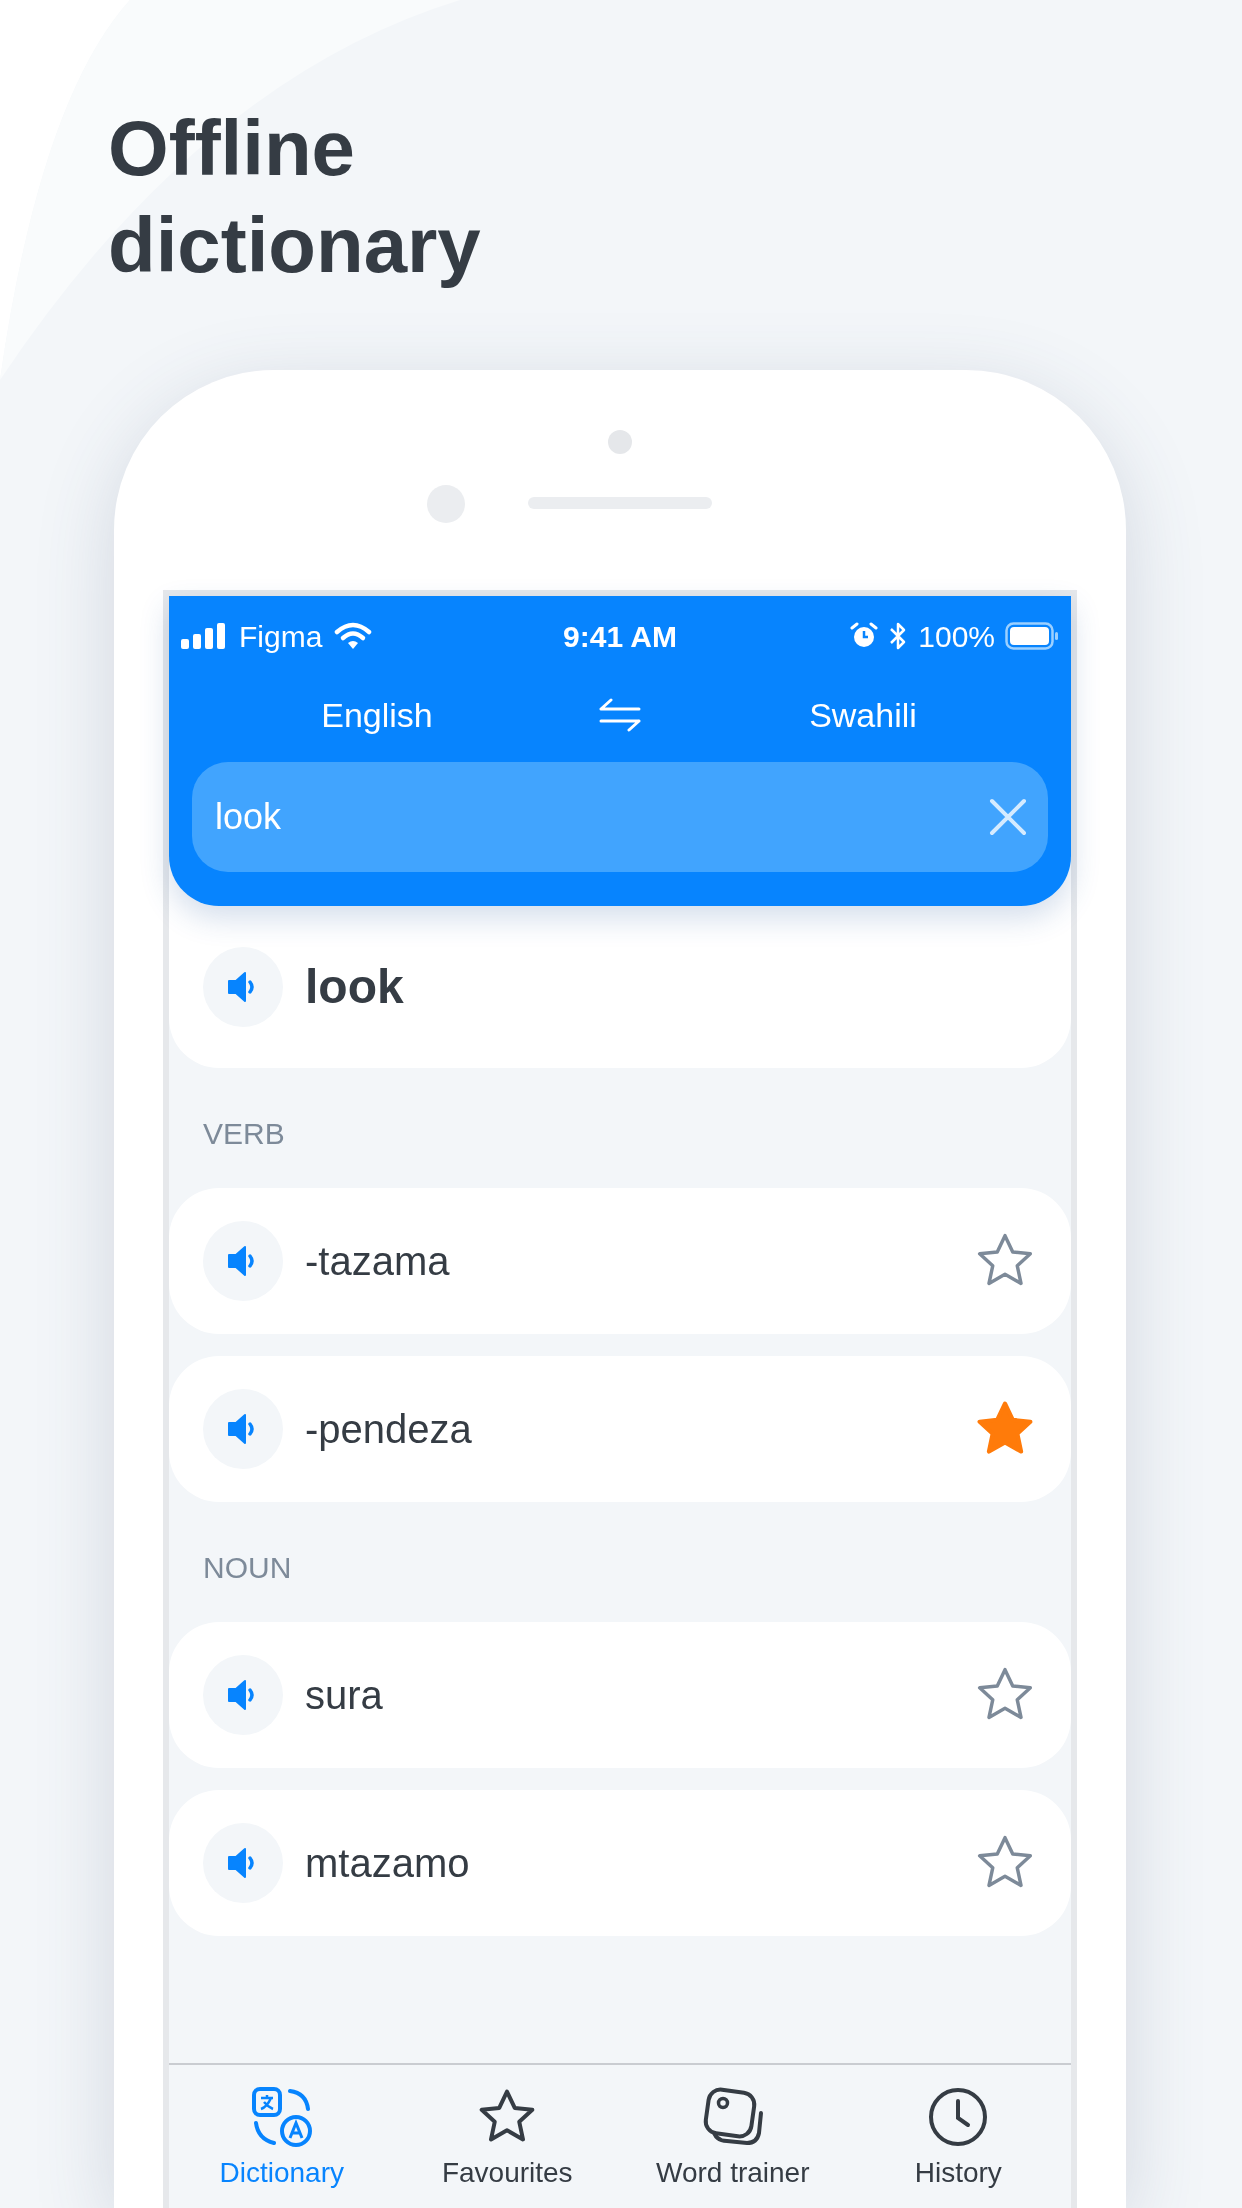 Image resolution: width=1242 pixels, height=2208 pixels. What do you see at coordinates (620, 1429) in the screenshot?
I see `translation-card: -pendeza` at bounding box center [620, 1429].